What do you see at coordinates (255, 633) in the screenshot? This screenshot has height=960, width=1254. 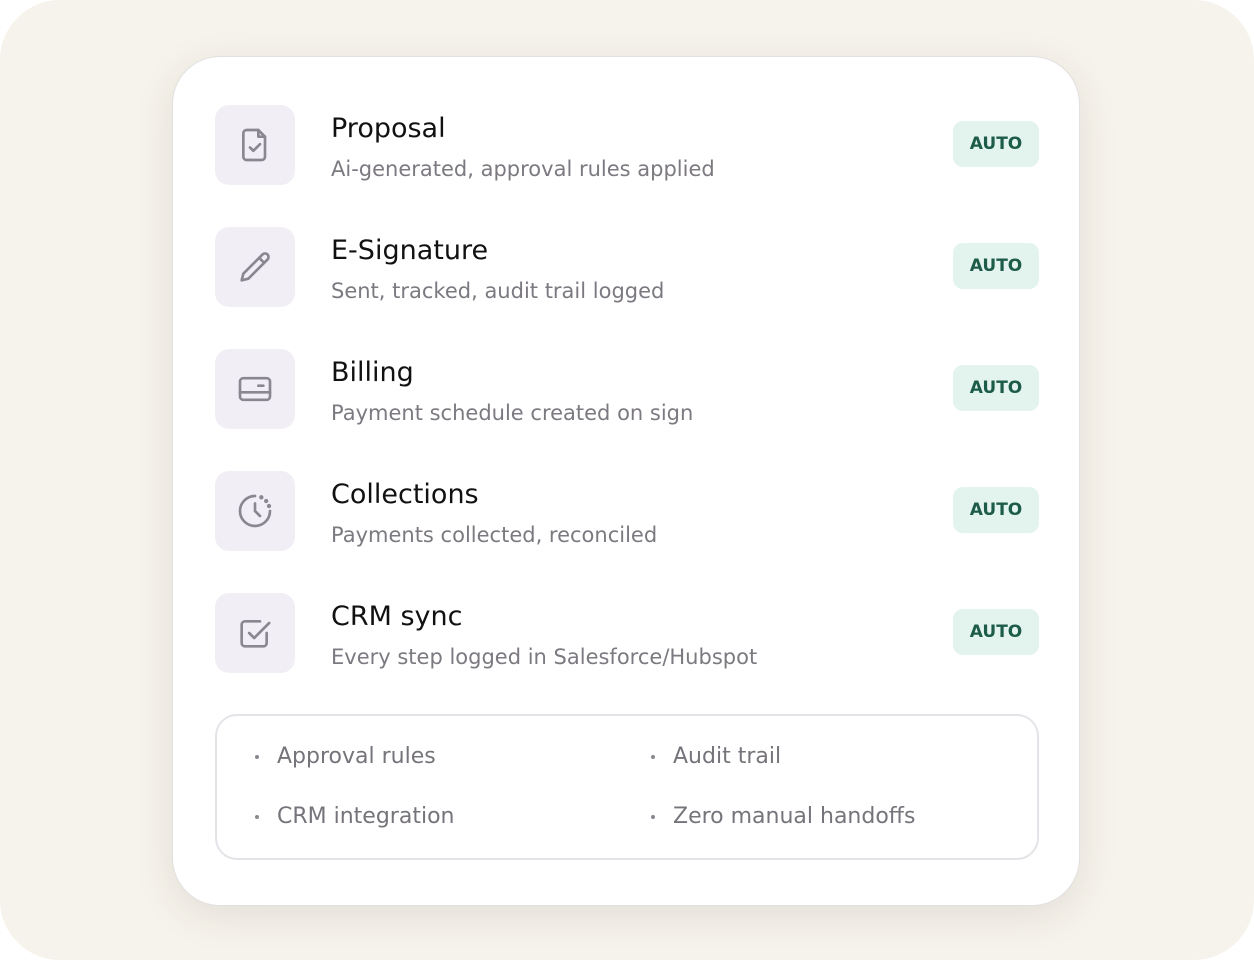 I see `checkbox-icon` at bounding box center [255, 633].